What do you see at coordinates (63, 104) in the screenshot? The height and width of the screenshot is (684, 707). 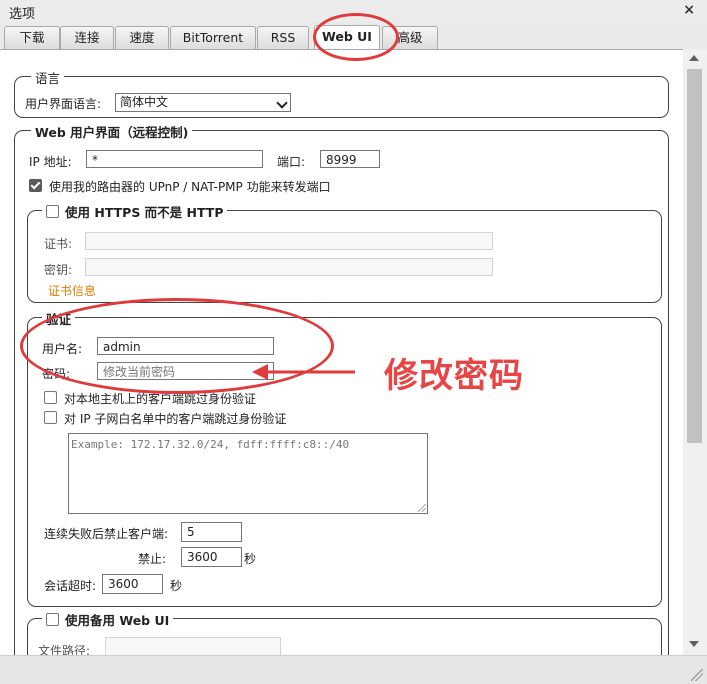 I see `language-label: 用户界面语言:` at bounding box center [63, 104].